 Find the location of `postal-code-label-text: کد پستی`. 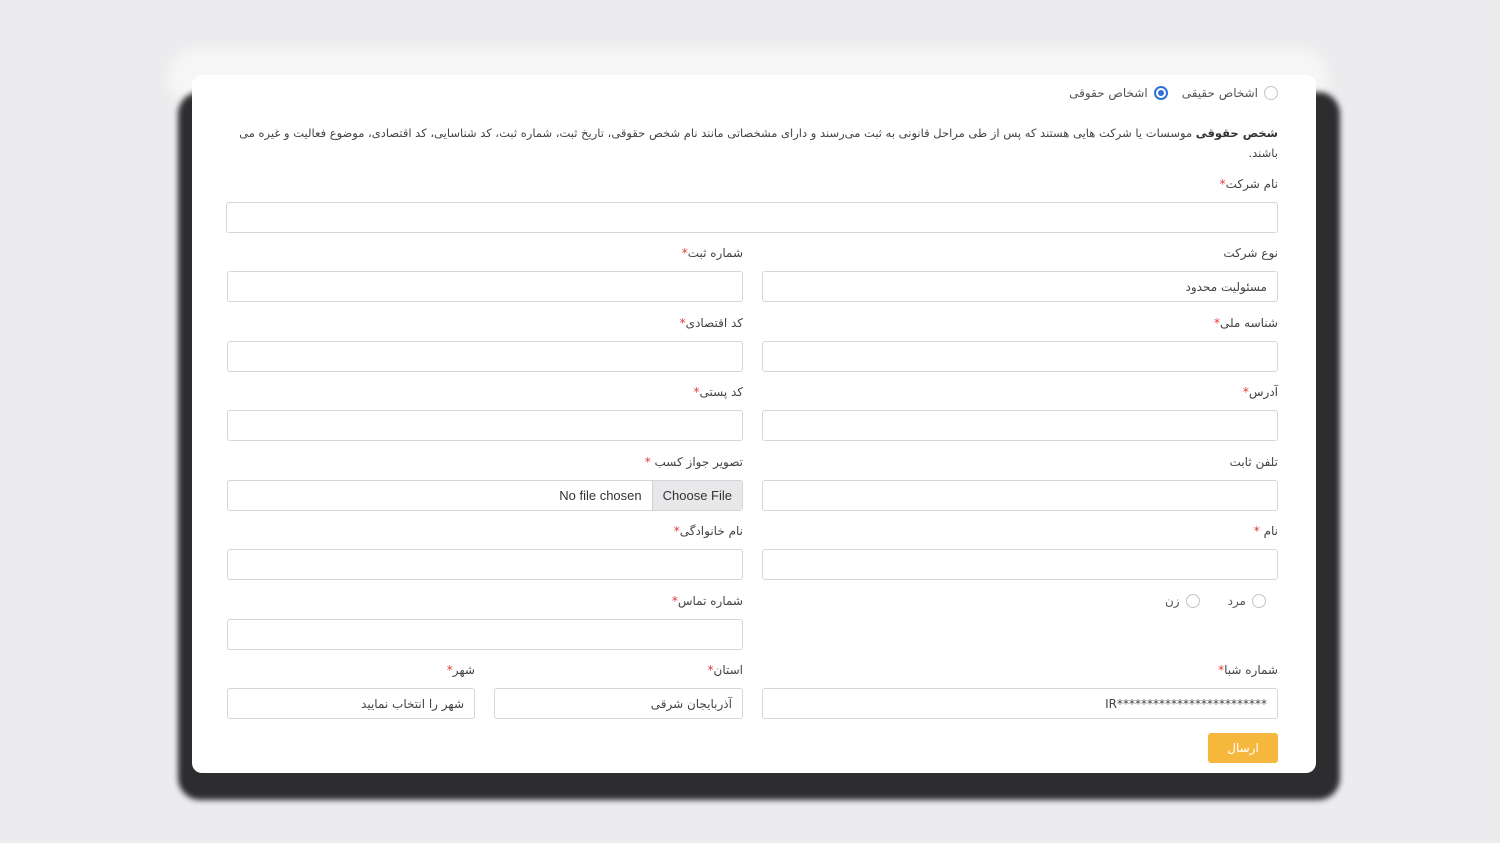

postal-code-label-text: کد پستی is located at coordinates (721, 392).